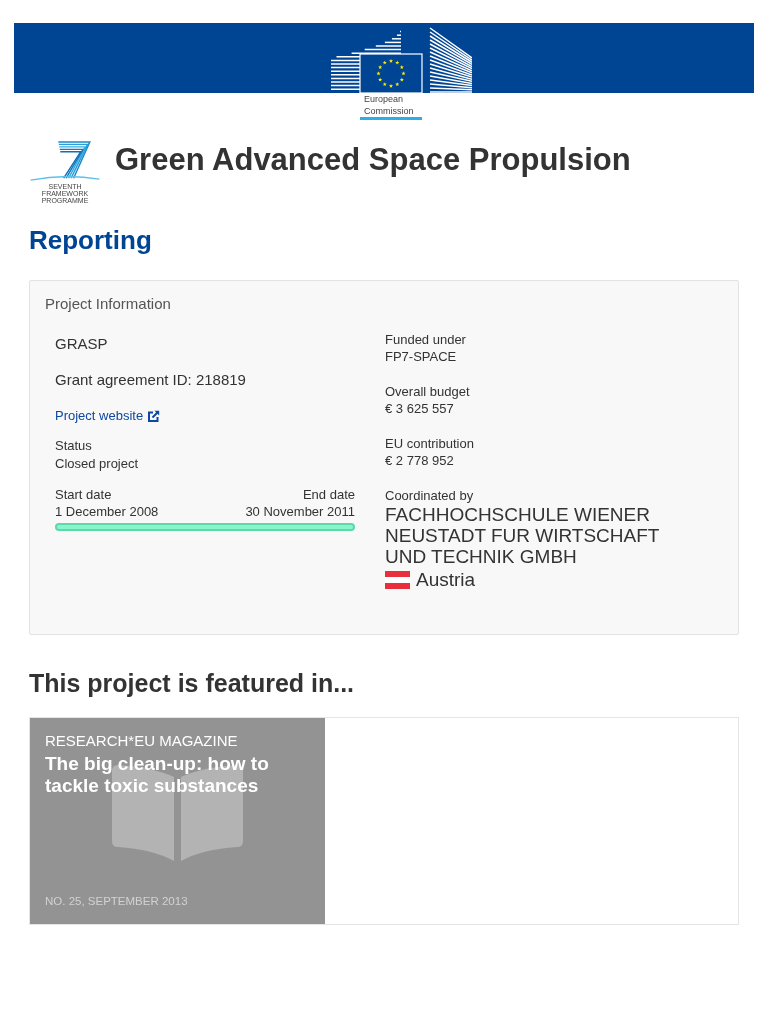 This screenshot has height=1024, width=768. What do you see at coordinates (151, 380) in the screenshot?
I see `grant-id: Grant agreement ID: 218819` at bounding box center [151, 380].